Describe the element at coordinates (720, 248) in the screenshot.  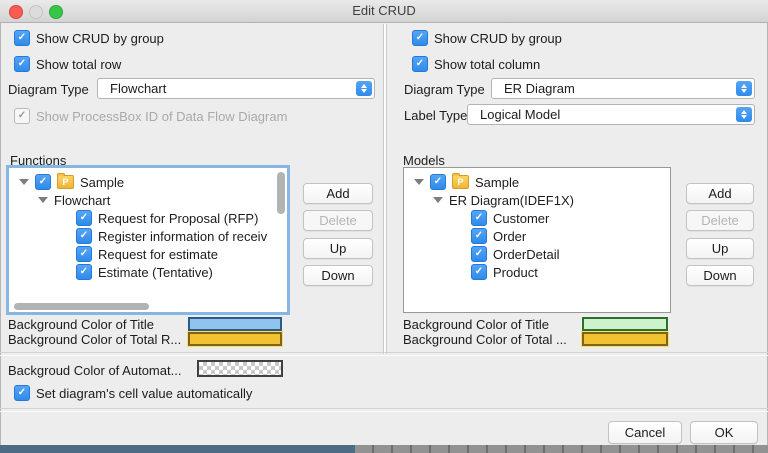
I see `right-up-button: Up` at that location.